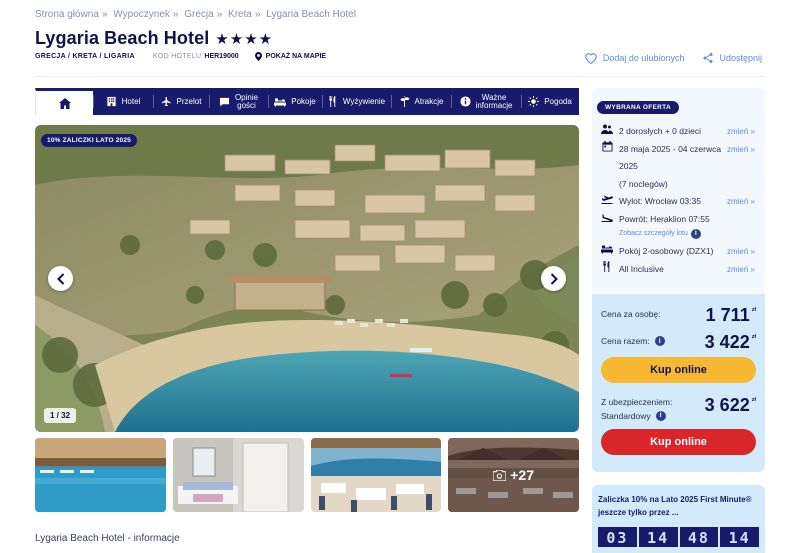  Describe the element at coordinates (177, 56) in the screenshot. I see `hotel-code-label: KOD HOTELU` at that location.